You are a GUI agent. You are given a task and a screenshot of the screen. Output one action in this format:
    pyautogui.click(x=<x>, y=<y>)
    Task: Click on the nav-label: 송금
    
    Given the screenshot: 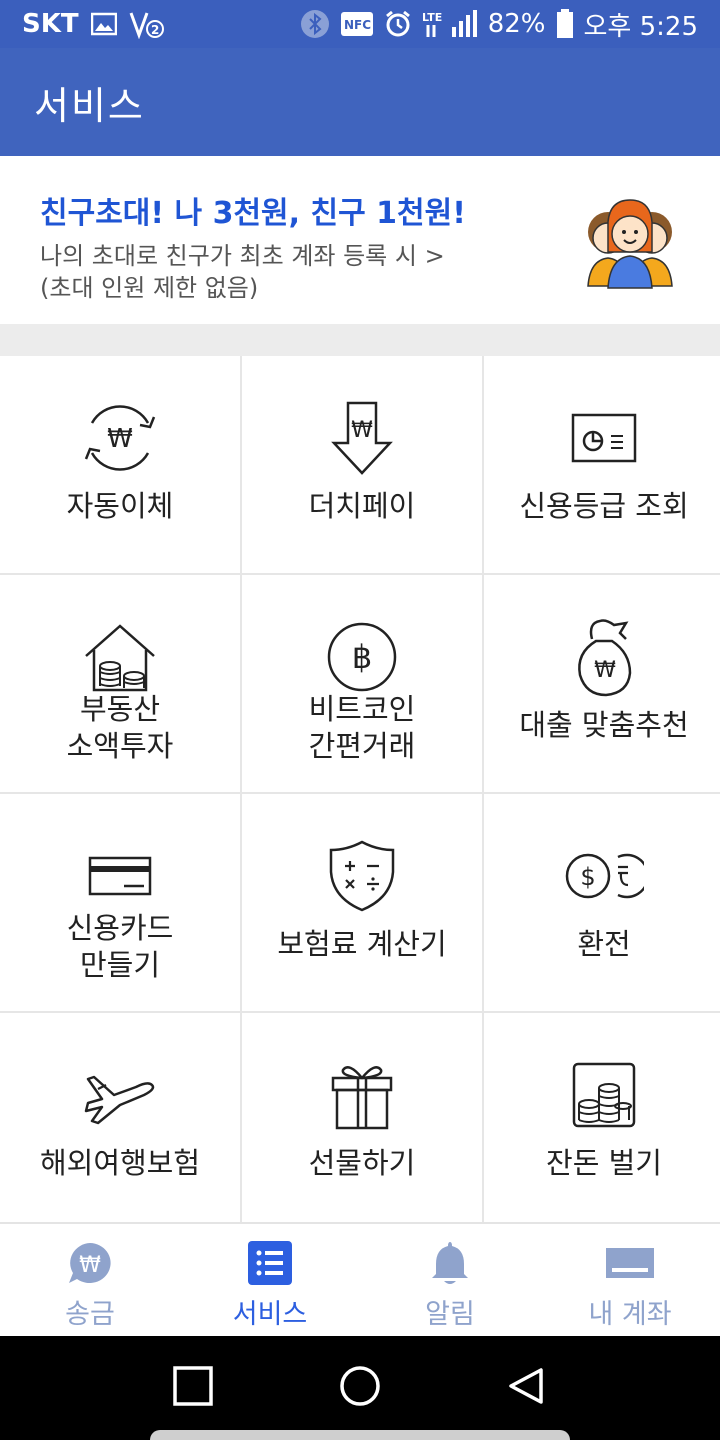 What is the action you would take?
    pyautogui.click(x=90, y=1314)
    